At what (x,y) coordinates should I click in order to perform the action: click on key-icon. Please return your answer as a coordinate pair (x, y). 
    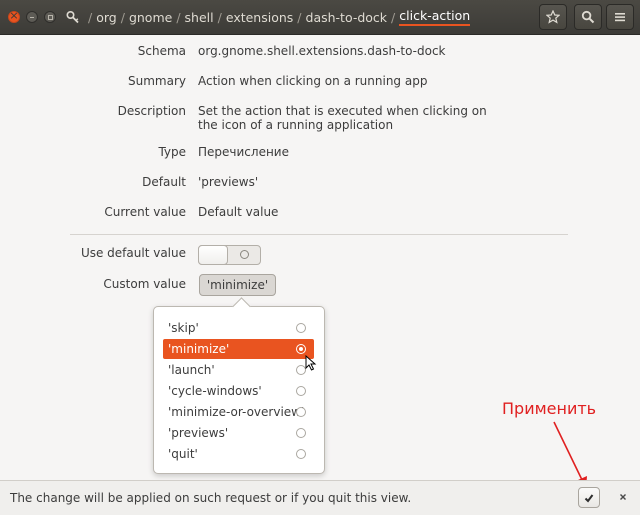
    Looking at the image, I should click on (72, 17).